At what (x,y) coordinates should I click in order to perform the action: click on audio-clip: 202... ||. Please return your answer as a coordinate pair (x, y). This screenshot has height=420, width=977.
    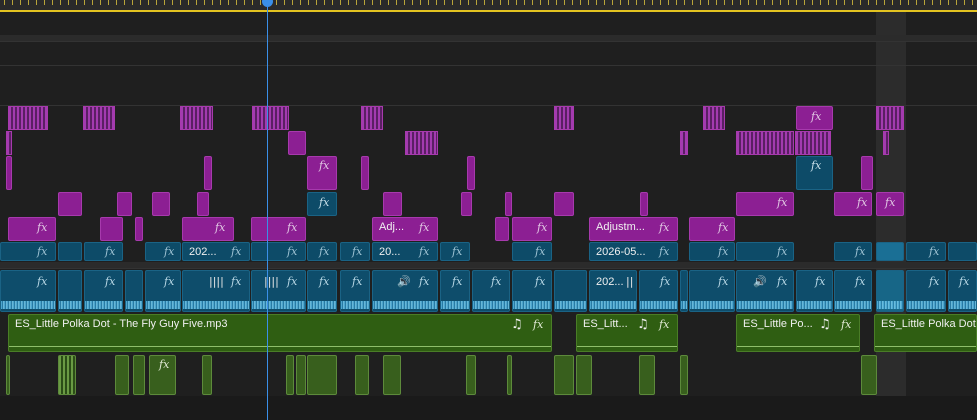
    Looking at the image, I should click on (613, 291).